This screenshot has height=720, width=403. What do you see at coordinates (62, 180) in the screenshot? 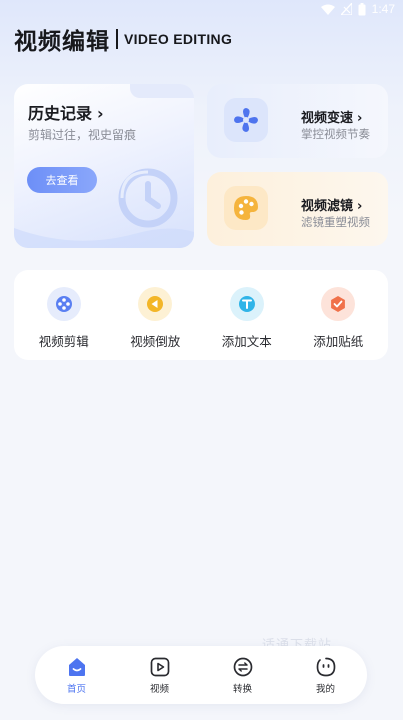
I see `view-history-button: 去查看` at bounding box center [62, 180].